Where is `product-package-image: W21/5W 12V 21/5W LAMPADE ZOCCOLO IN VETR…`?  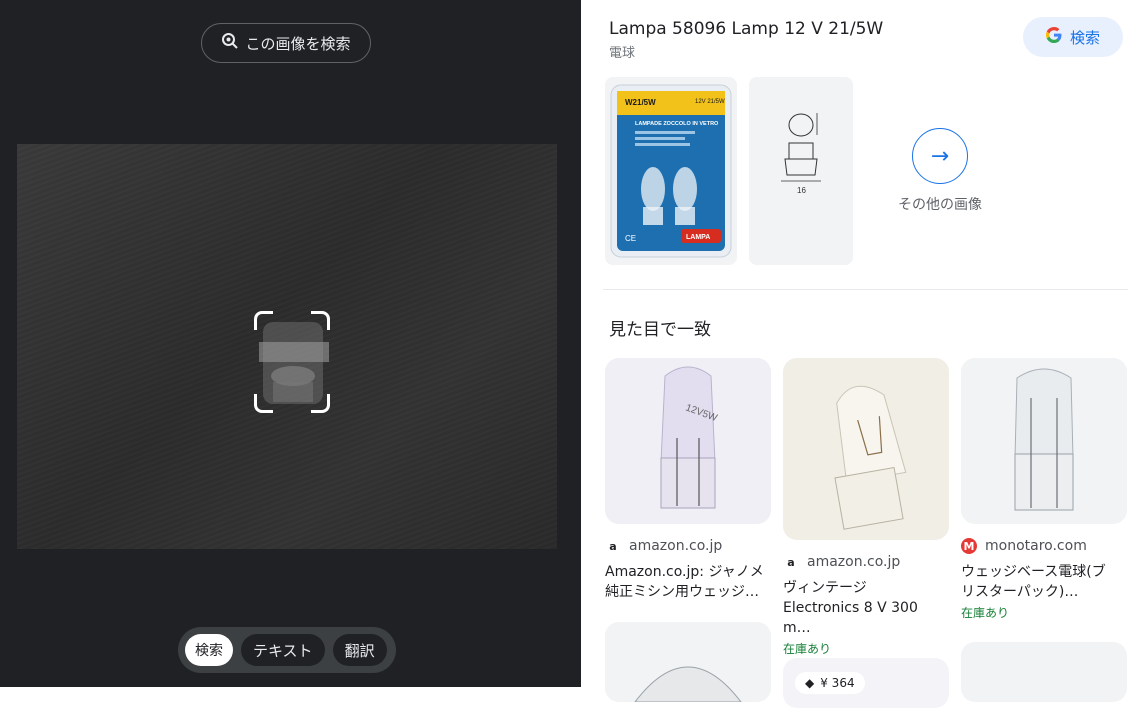 product-package-image: W21/5W 12V 21/5W LAMPADE ZOCCOLO IN VETR… is located at coordinates (671, 171).